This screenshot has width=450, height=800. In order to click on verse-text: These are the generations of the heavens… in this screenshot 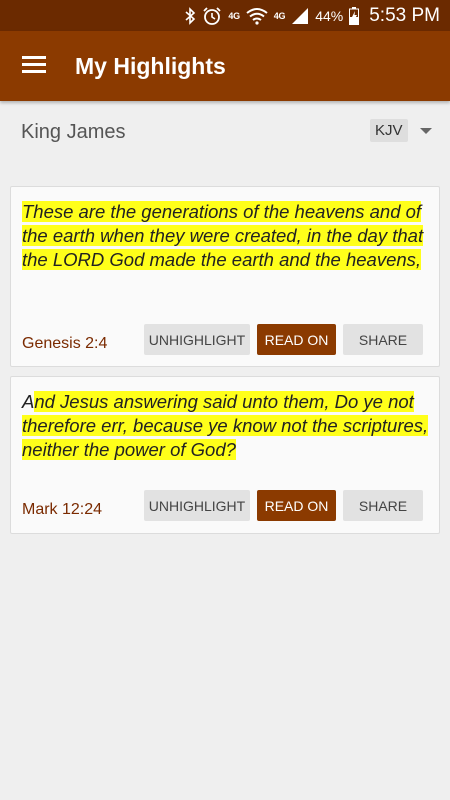, I will do `click(225, 236)`.